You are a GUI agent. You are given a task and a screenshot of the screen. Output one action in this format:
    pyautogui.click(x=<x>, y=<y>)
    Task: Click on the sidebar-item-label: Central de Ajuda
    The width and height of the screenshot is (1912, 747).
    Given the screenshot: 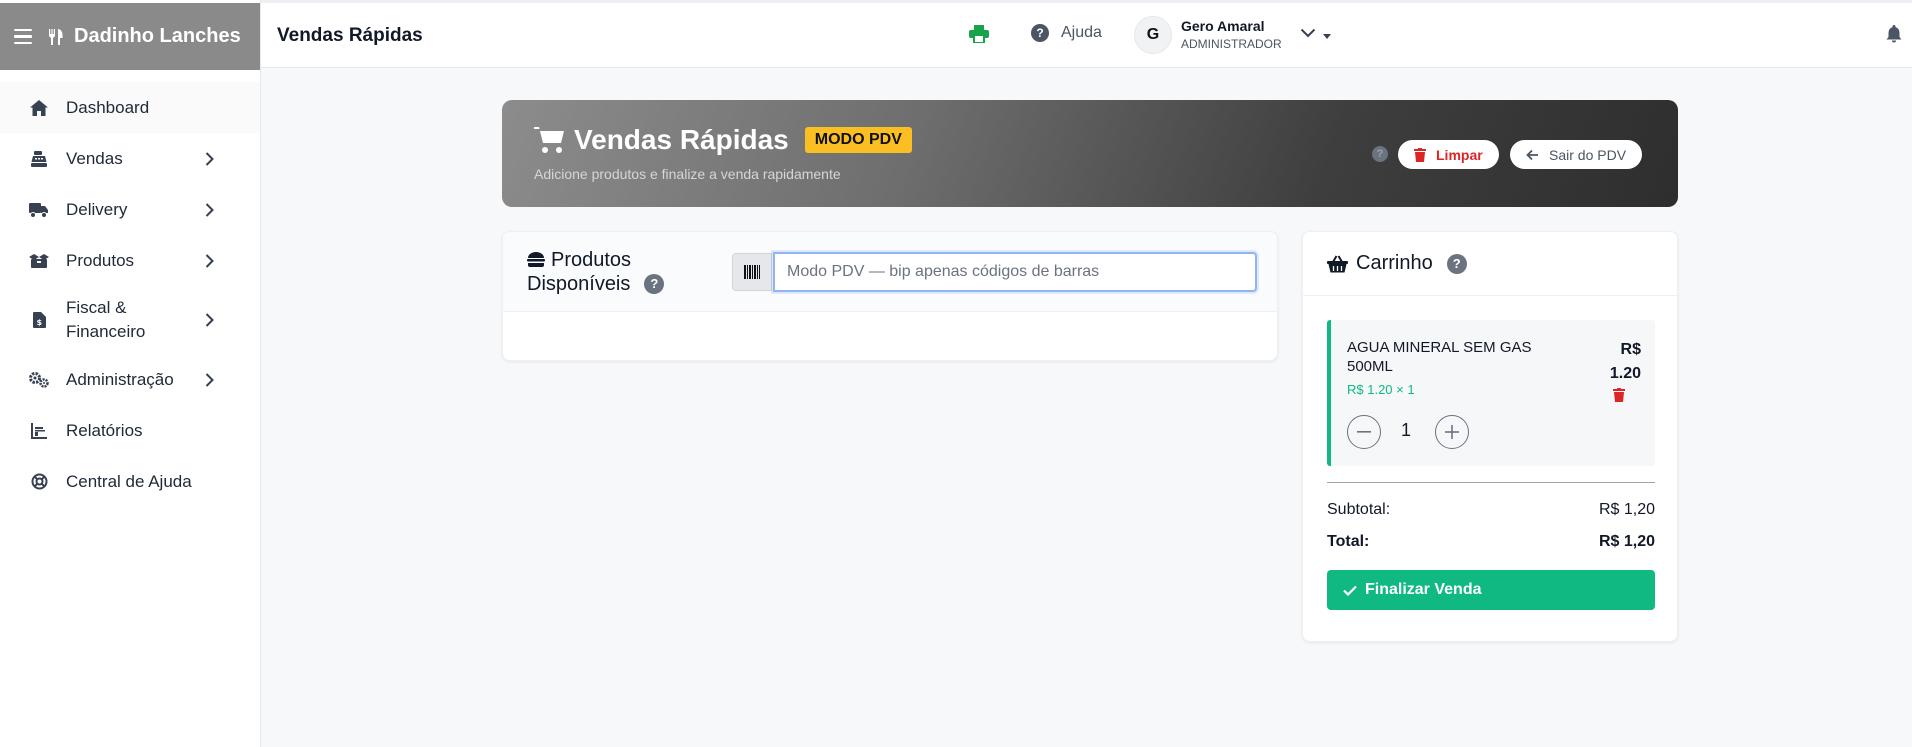 What is the action you would take?
    pyautogui.click(x=129, y=481)
    